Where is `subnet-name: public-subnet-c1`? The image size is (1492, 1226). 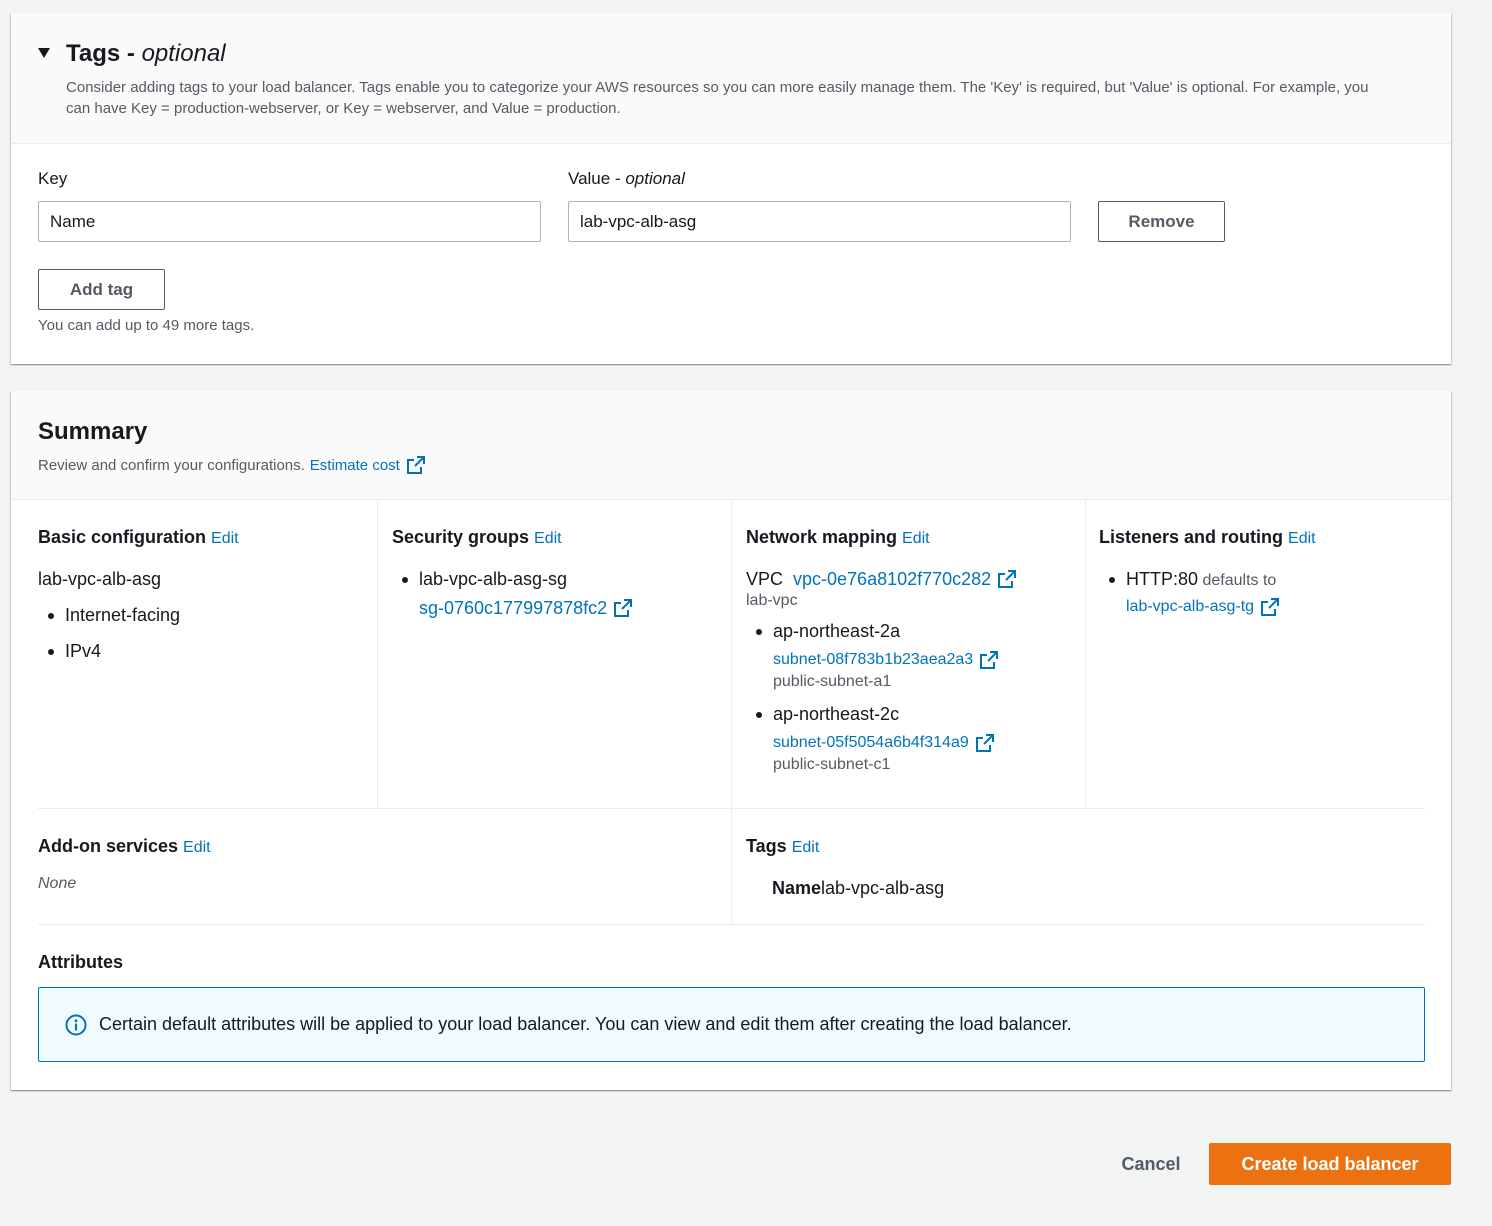 subnet-name: public-subnet-c1 is located at coordinates (832, 764).